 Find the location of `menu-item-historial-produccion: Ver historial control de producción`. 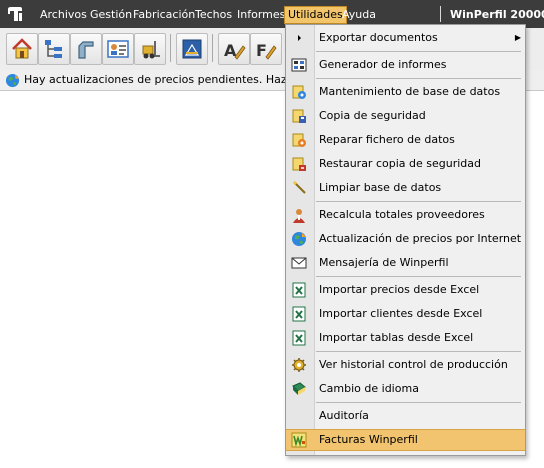

menu-item-historial-produccion: Ver historial control de producción is located at coordinates (405, 365).